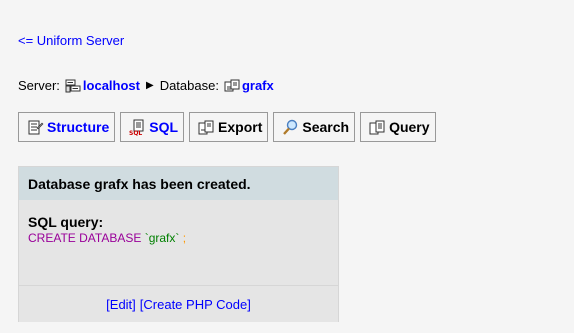 The width and height of the screenshot is (574, 333). What do you see at coordinates (377, 127) in the screenshot?
I see `query-icon` at bounding box center [377, 127].